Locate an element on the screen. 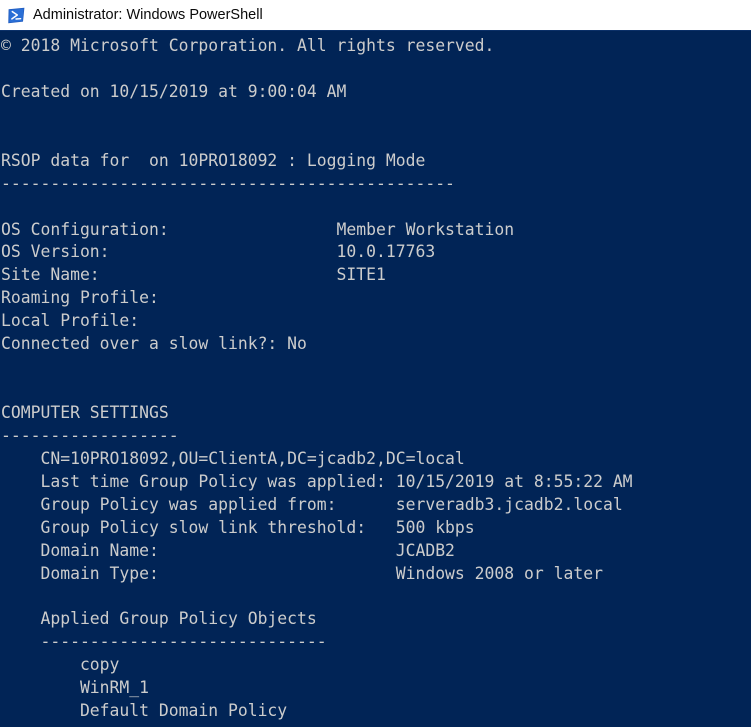  console-line: Default Domain Policy is located at coordinates (144, 711).